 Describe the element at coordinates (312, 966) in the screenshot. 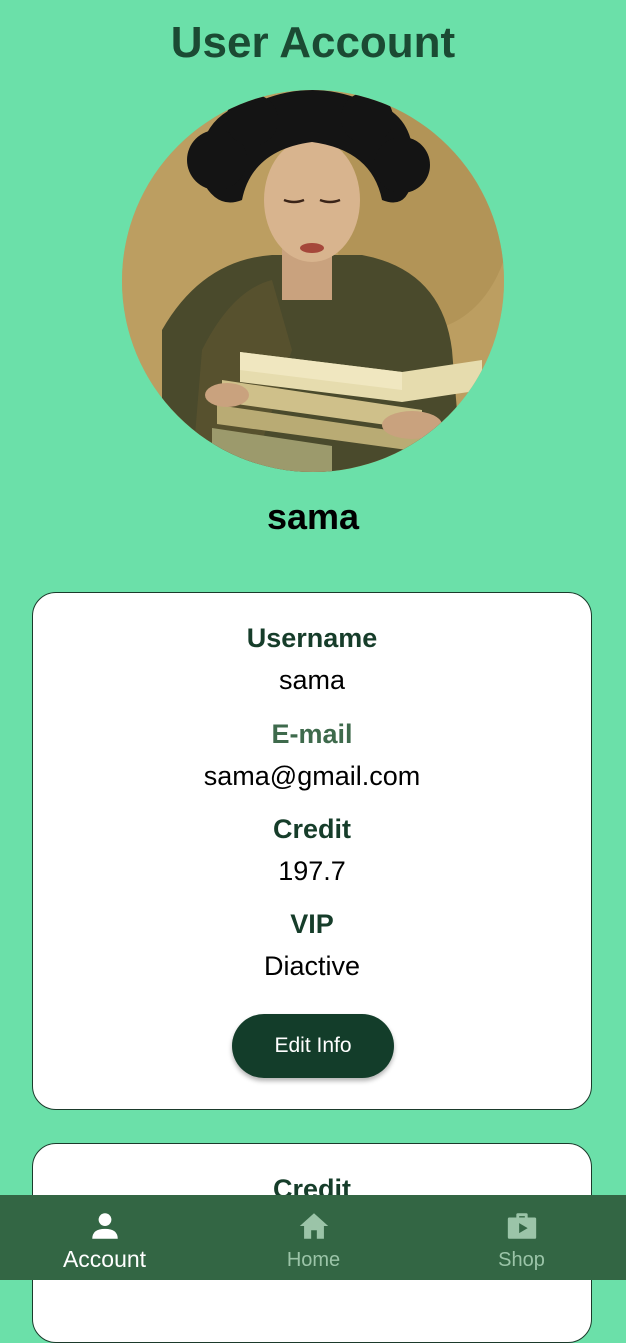

I see `vip-value: Diactive` at that location.